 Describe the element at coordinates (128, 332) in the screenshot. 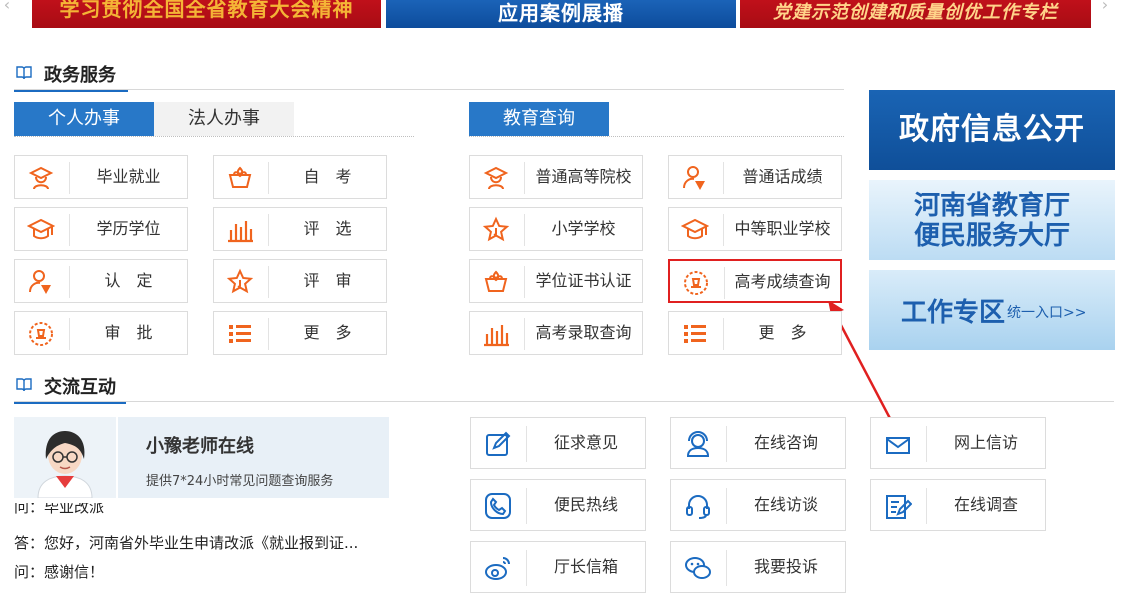

I see `button-label: 审 批` at that location.